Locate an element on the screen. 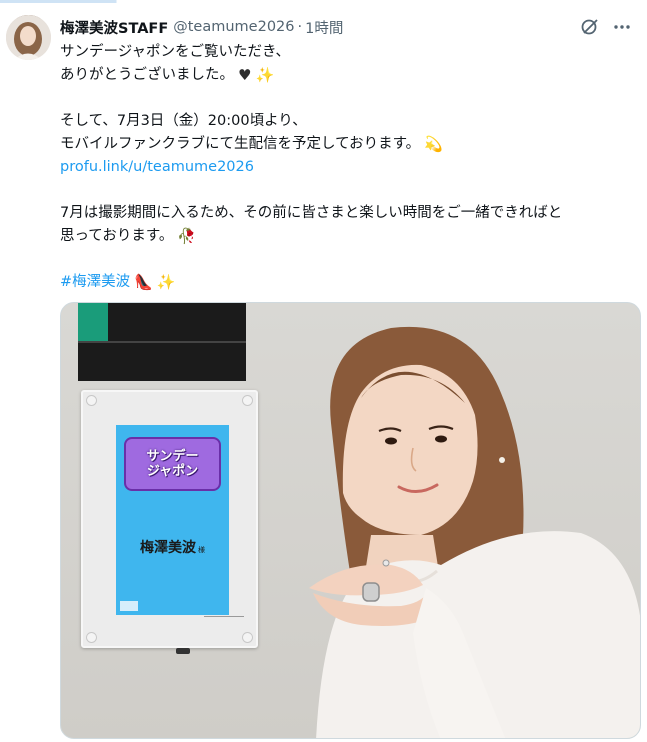 Image resolution: width=647 pixels, height=742 pixels. dizzy-star-emoji: 💫 is located at coordinates (433, 144).